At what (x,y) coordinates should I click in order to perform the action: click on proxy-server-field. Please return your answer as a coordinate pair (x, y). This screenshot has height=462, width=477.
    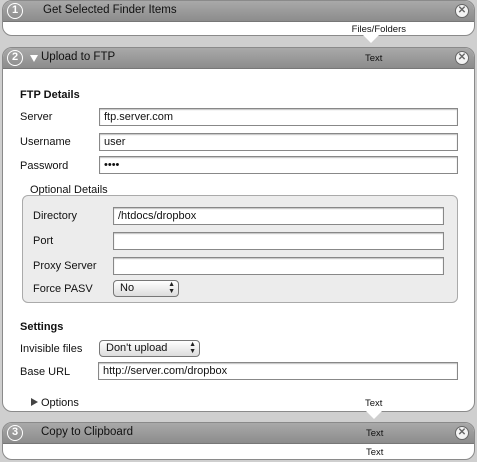
    Looking at the image, I should click on (278, 266).